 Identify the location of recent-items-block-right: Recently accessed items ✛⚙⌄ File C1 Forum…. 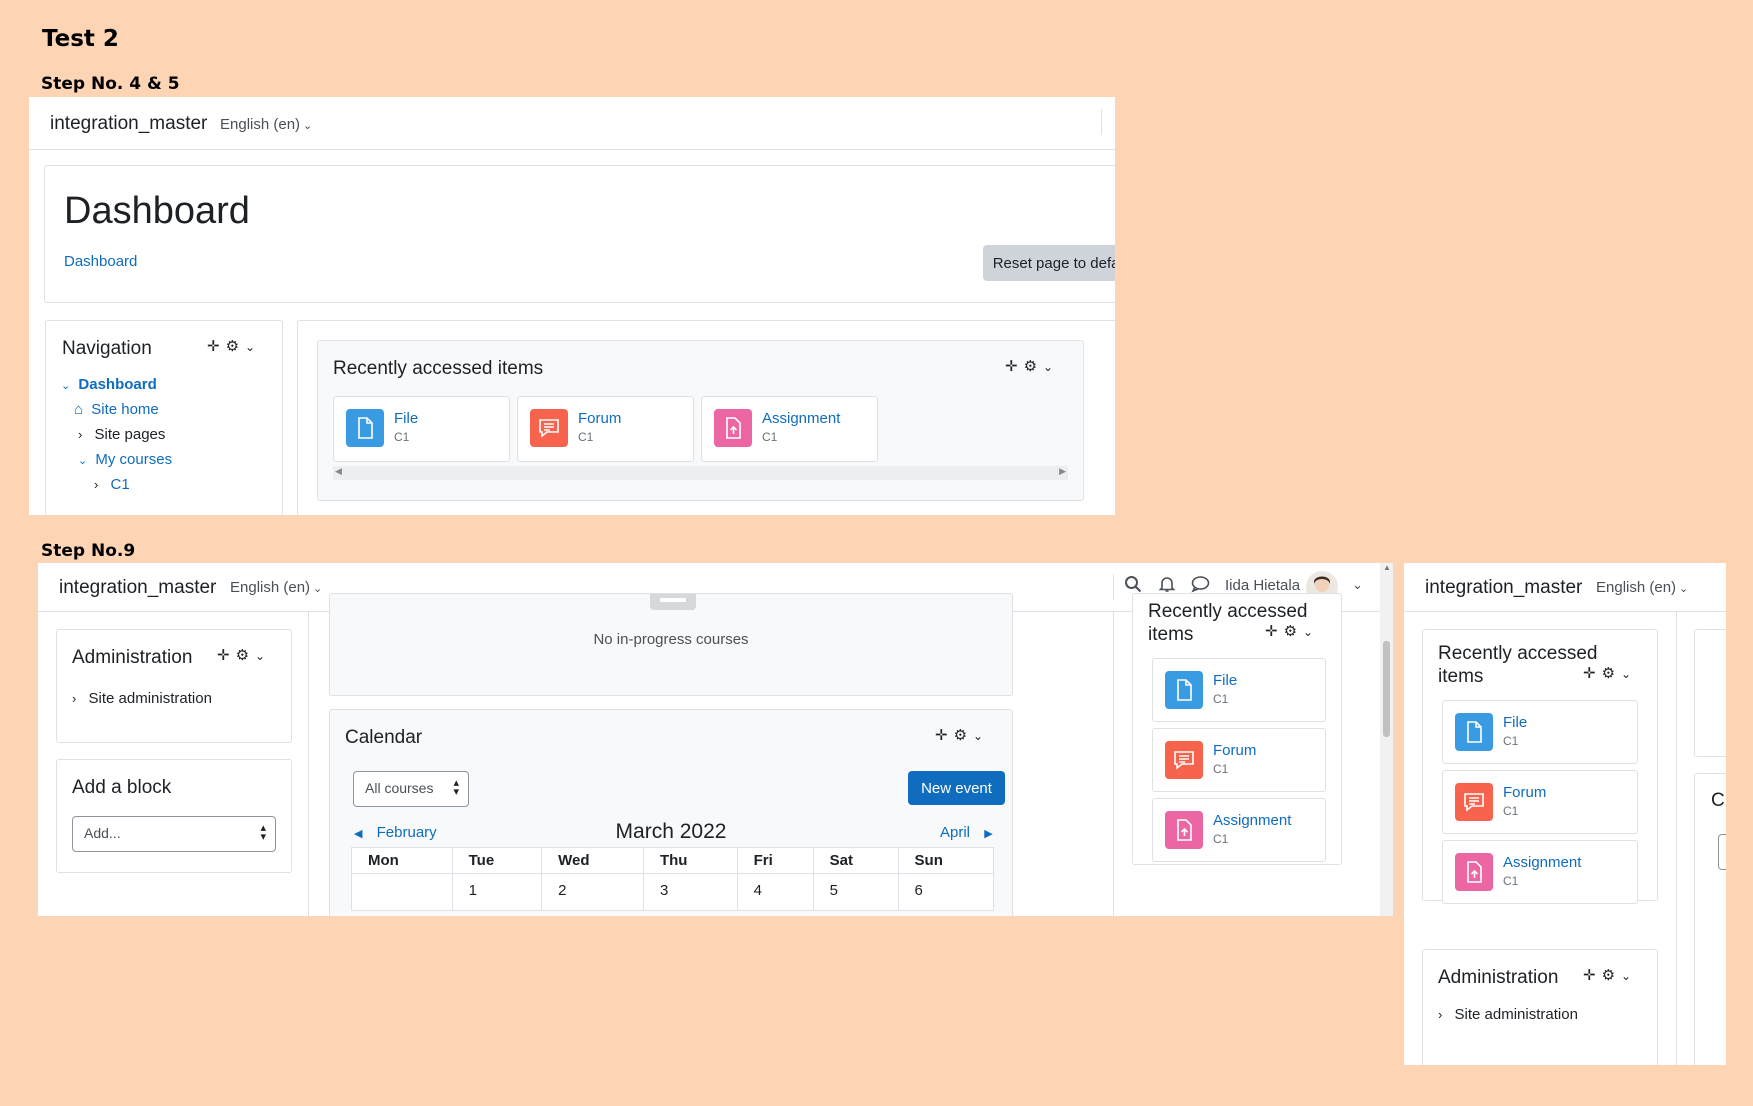
(1237, 729).